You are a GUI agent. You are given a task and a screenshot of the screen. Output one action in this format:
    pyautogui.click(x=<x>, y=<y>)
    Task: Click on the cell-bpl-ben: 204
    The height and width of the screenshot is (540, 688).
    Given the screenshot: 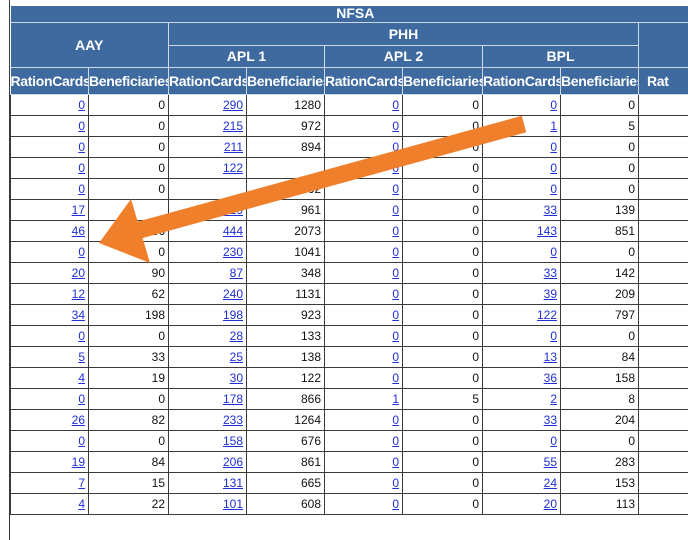 What is the action you would take?
    pyautogui.click(x=599, y=420)
    